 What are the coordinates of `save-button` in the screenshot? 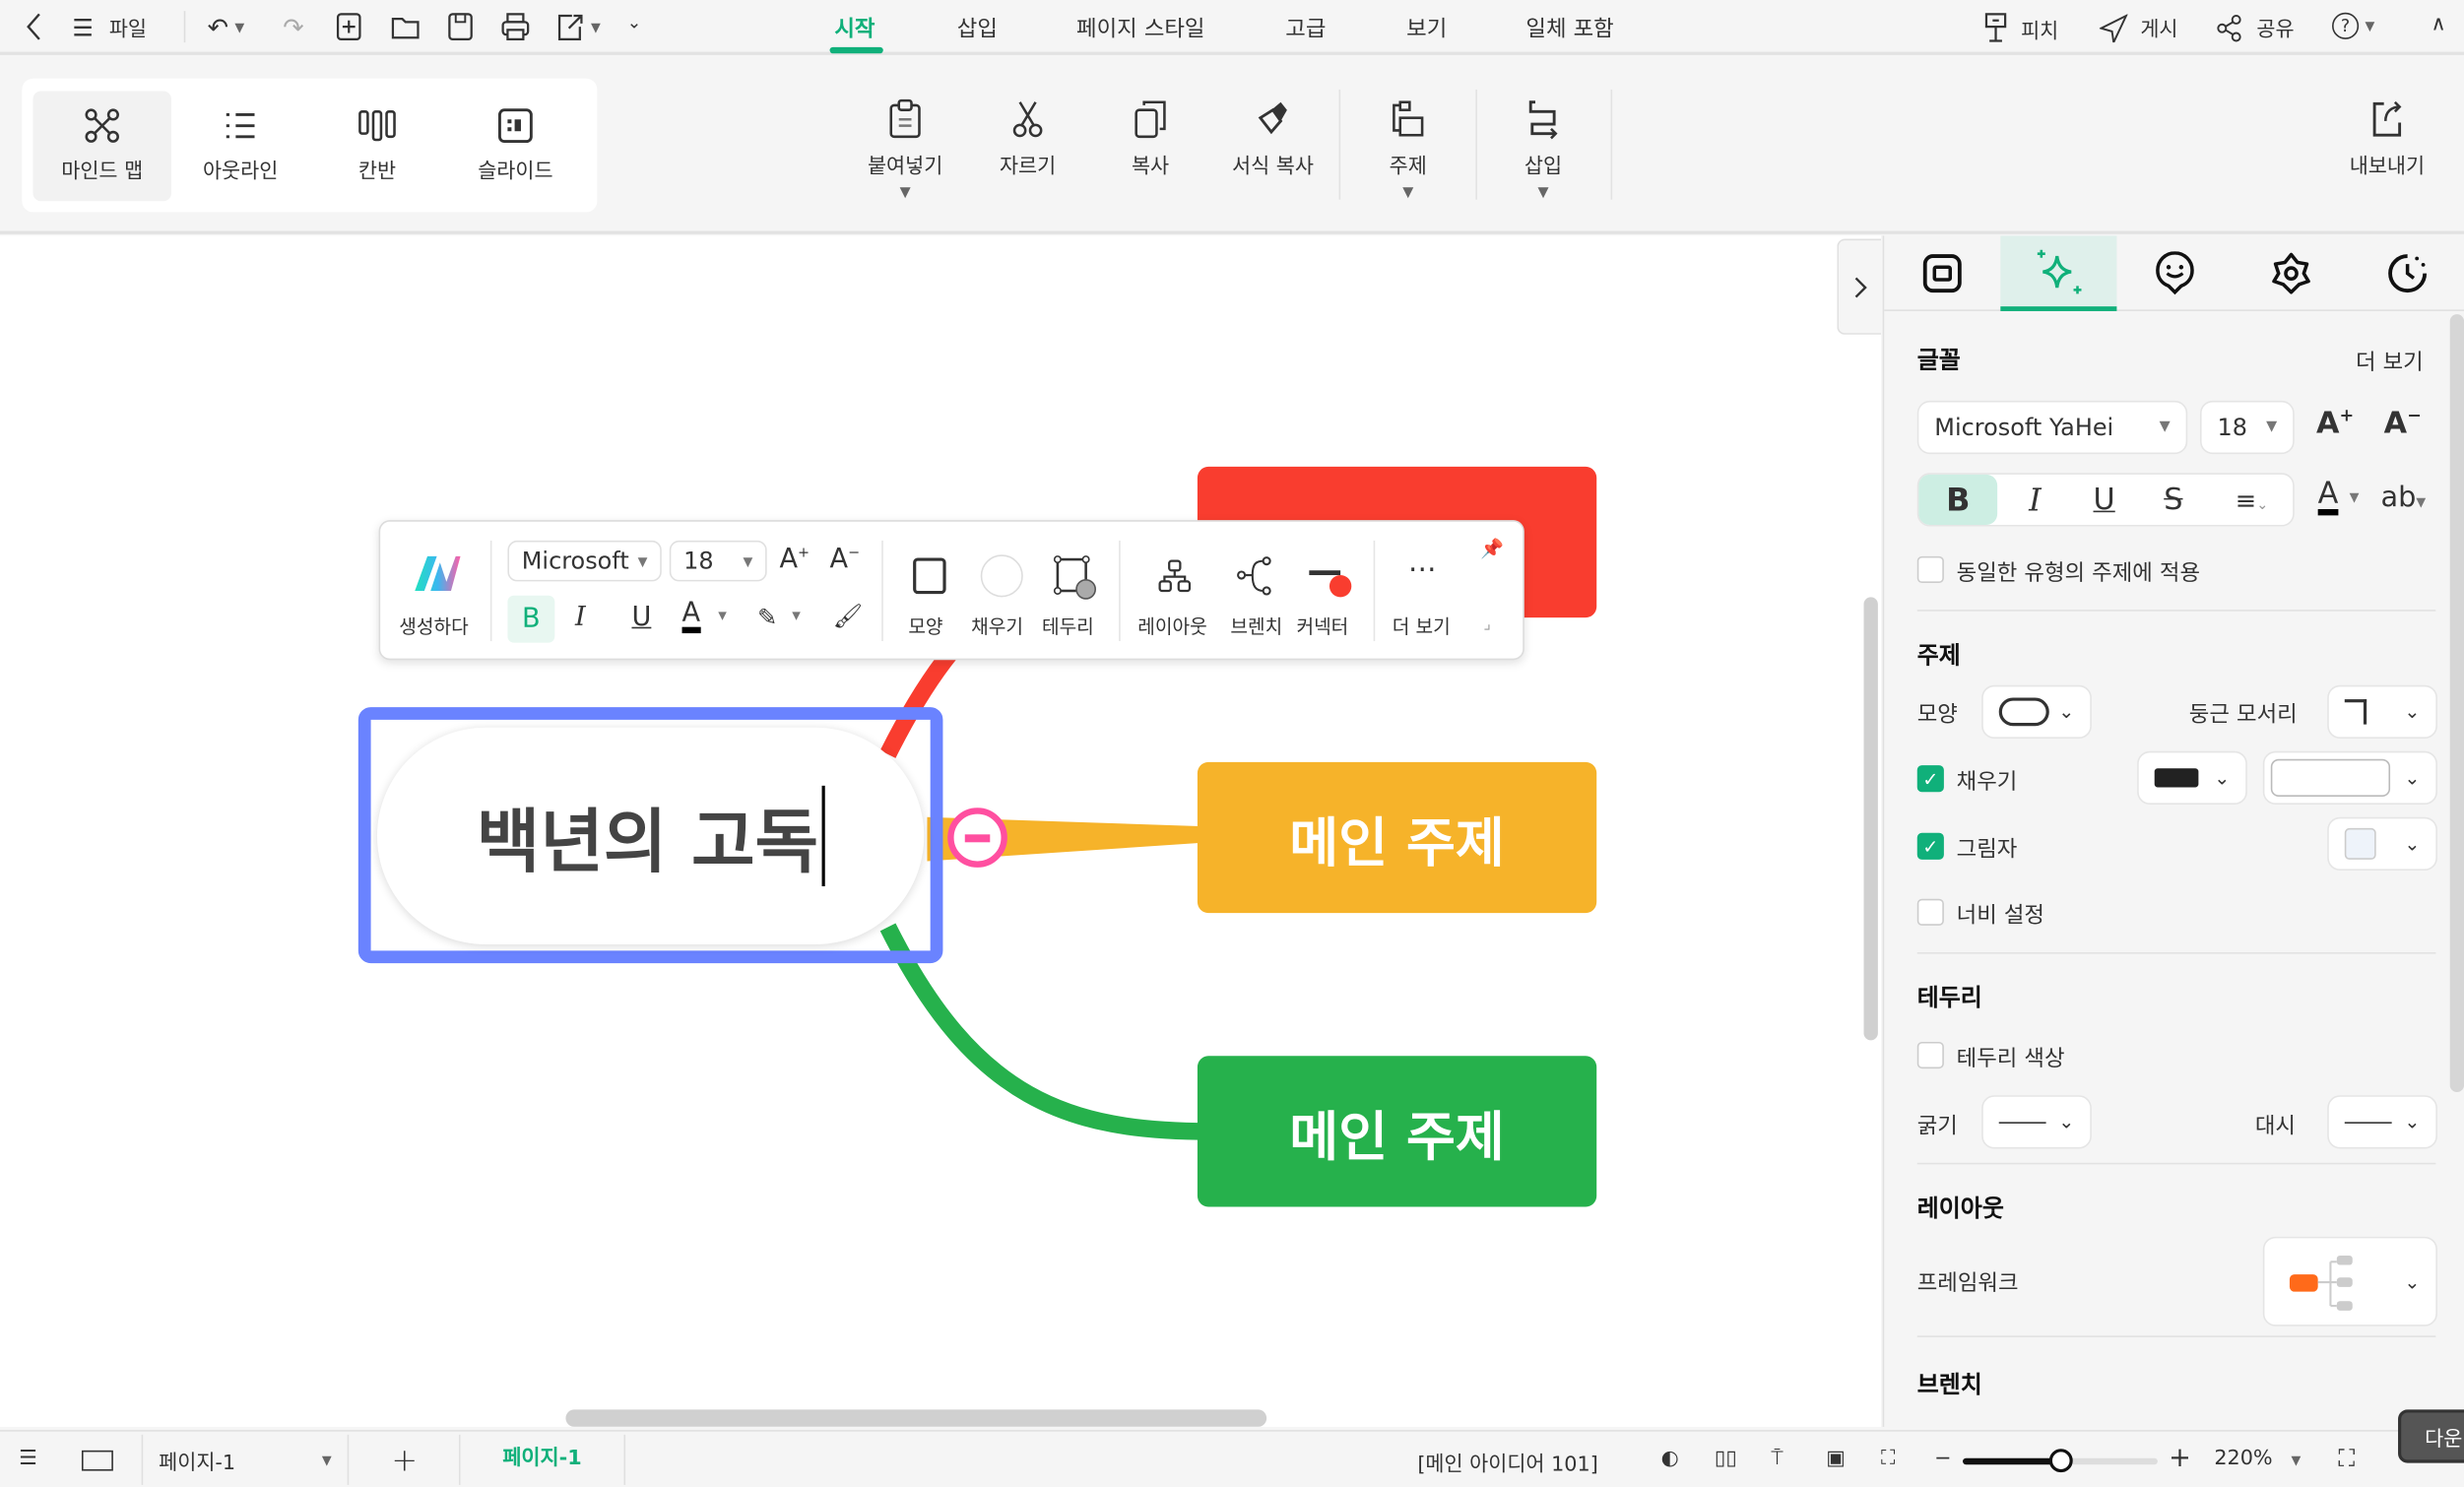 It's located at (460, 27).